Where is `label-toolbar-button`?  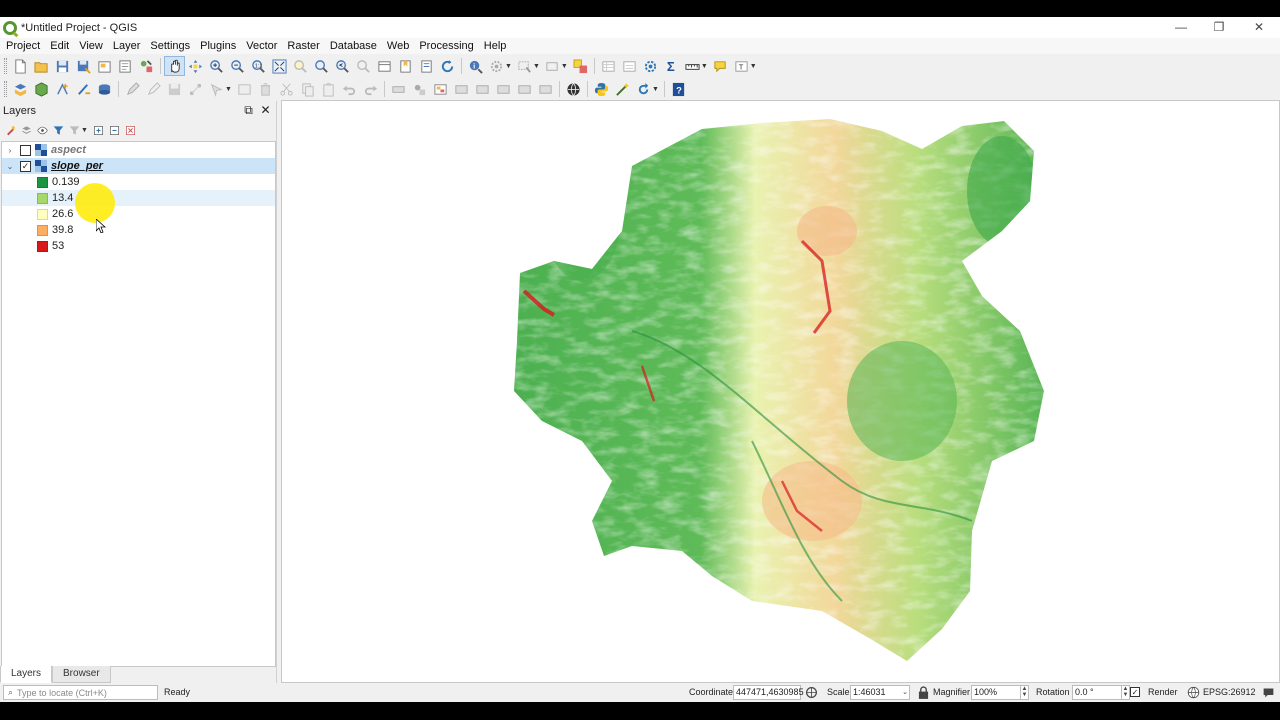
label-toolbar-button is located at coordinates (398, 89).